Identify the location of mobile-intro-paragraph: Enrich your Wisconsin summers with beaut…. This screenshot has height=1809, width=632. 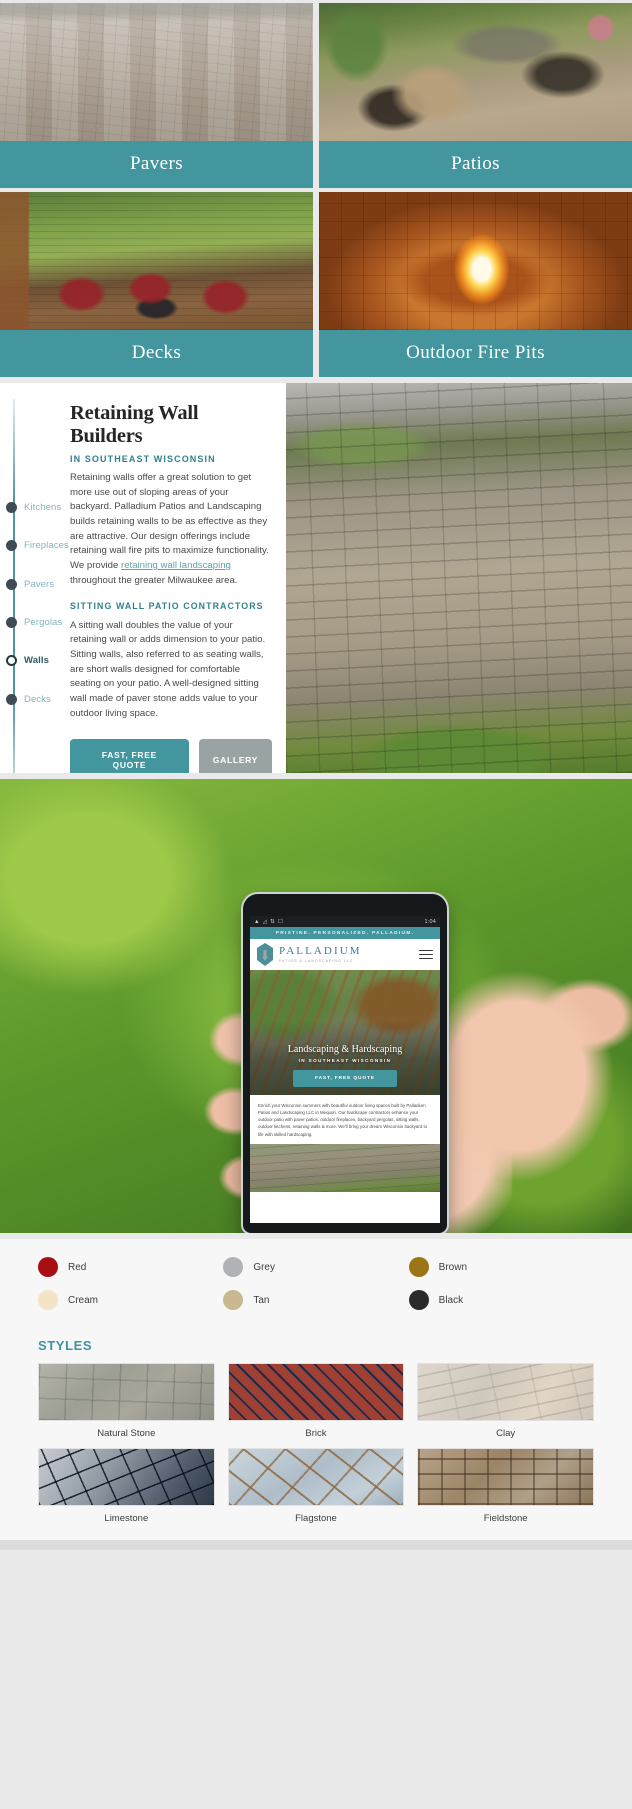
(345, 1119).